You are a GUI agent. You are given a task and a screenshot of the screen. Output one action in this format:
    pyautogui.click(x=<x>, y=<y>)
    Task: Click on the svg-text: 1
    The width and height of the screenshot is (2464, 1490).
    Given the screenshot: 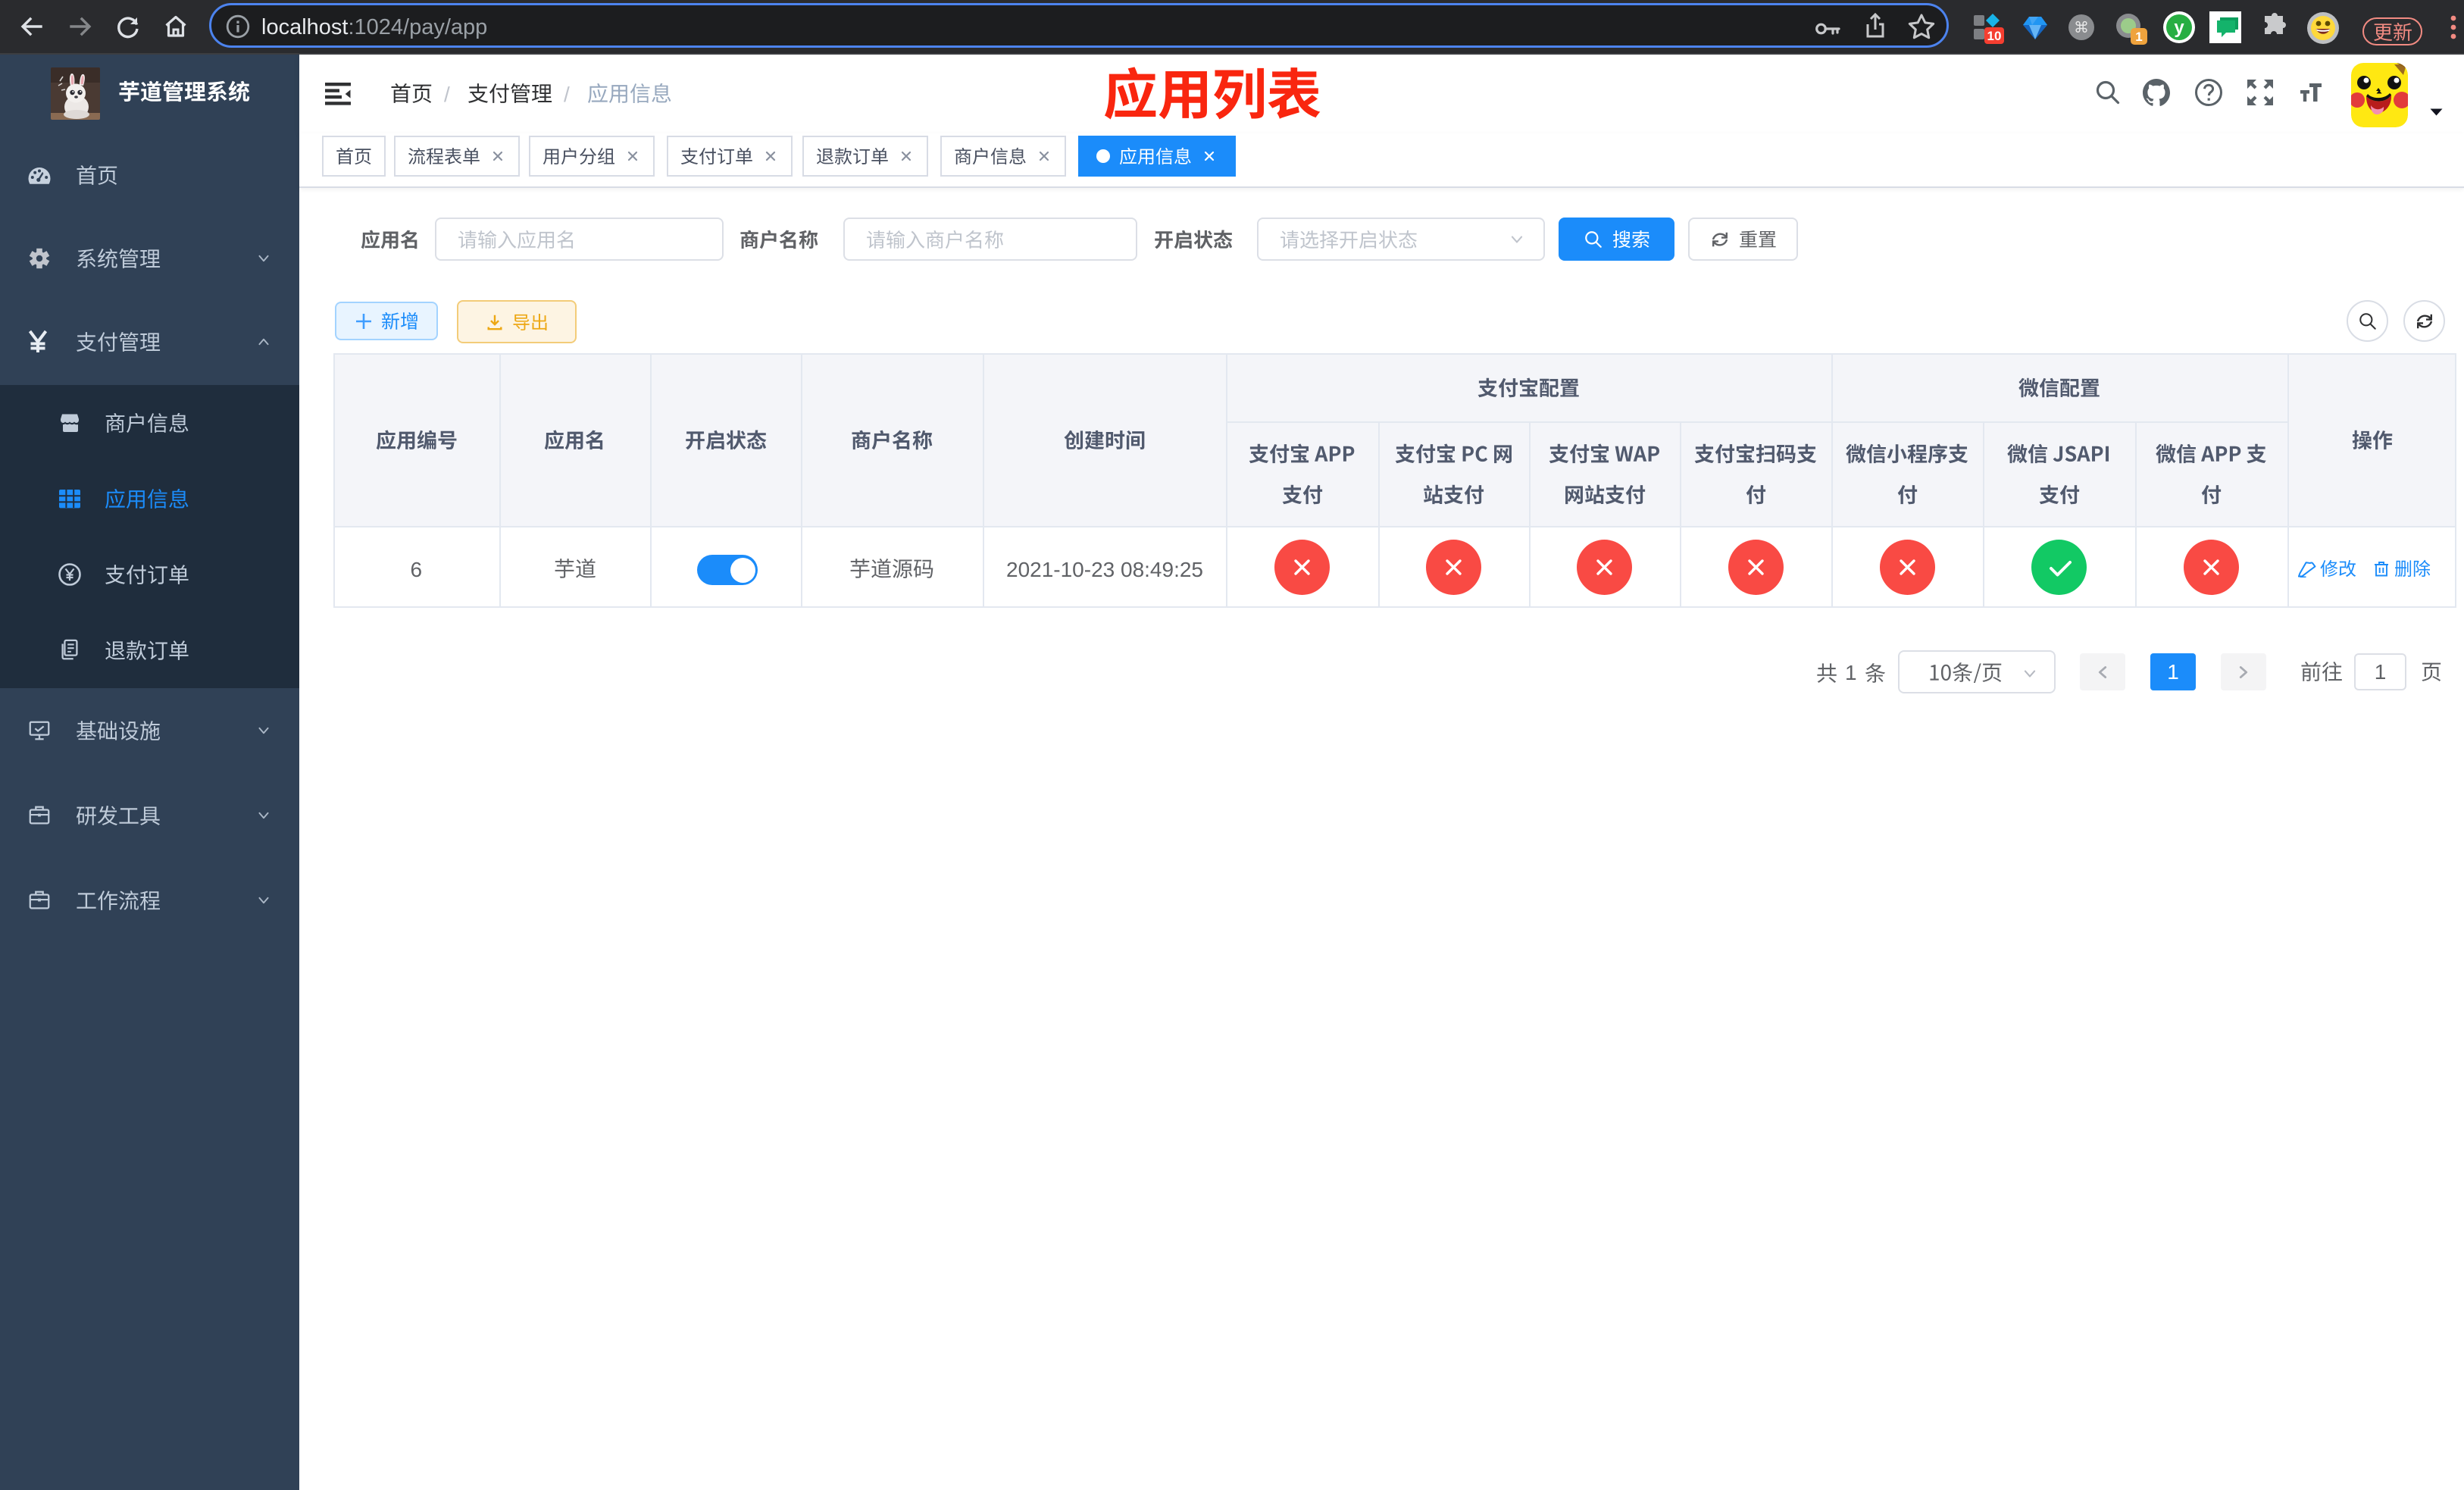 What is the action you would take?
    pyautogui.click(x=2138, y=37)
    